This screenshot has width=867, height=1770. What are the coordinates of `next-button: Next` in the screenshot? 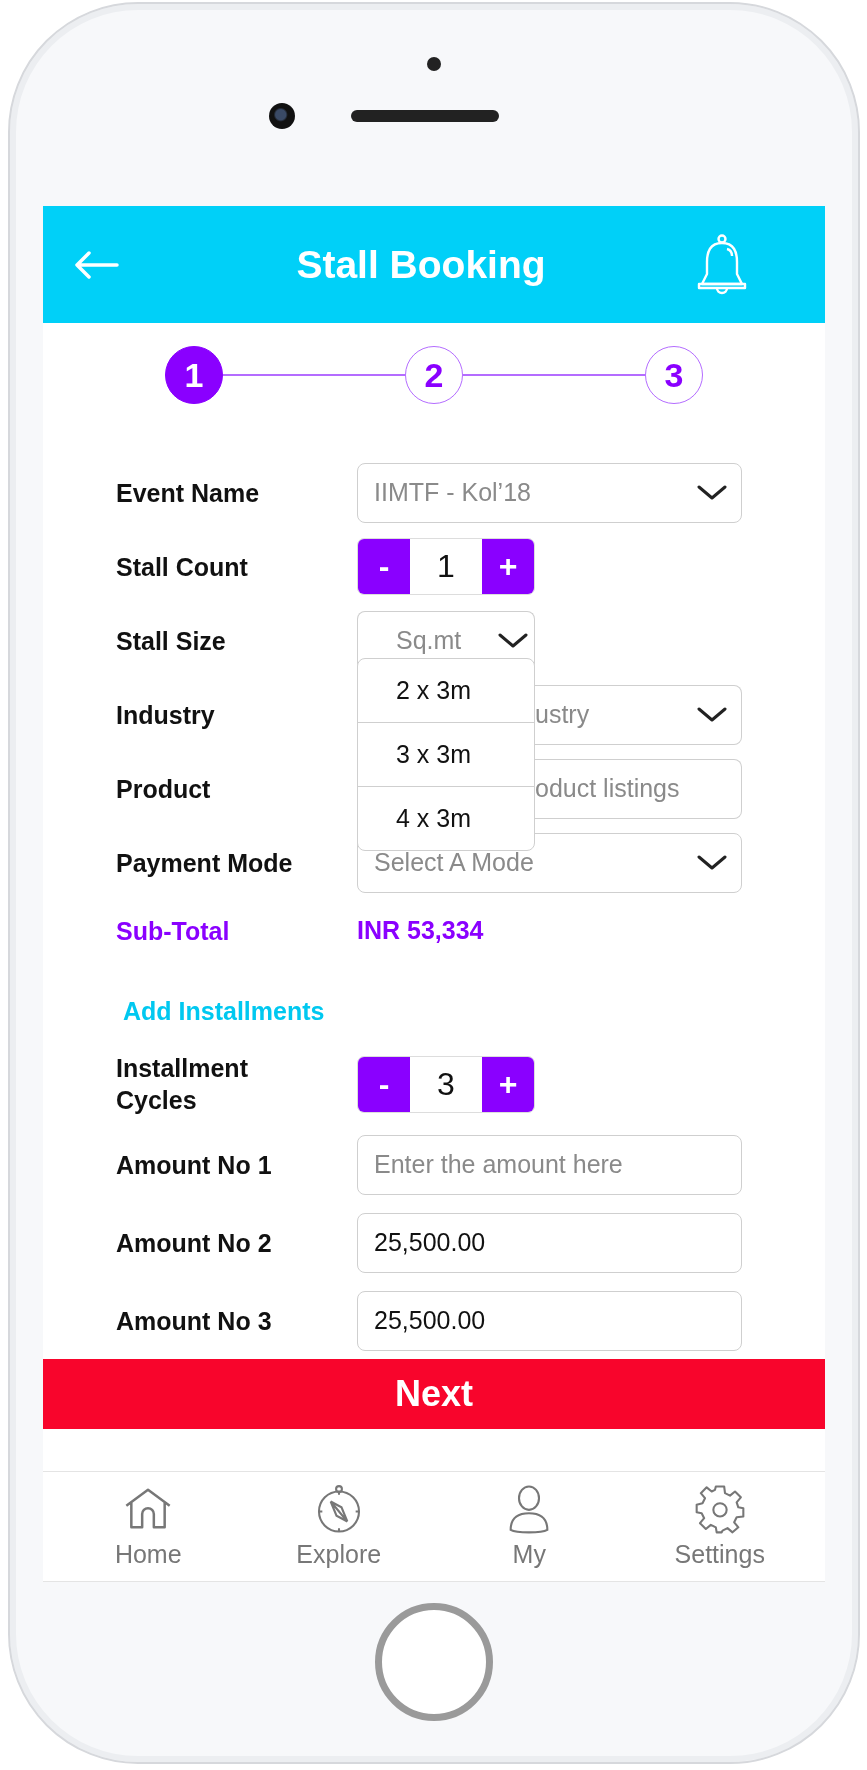 It's located at (434, 1393).